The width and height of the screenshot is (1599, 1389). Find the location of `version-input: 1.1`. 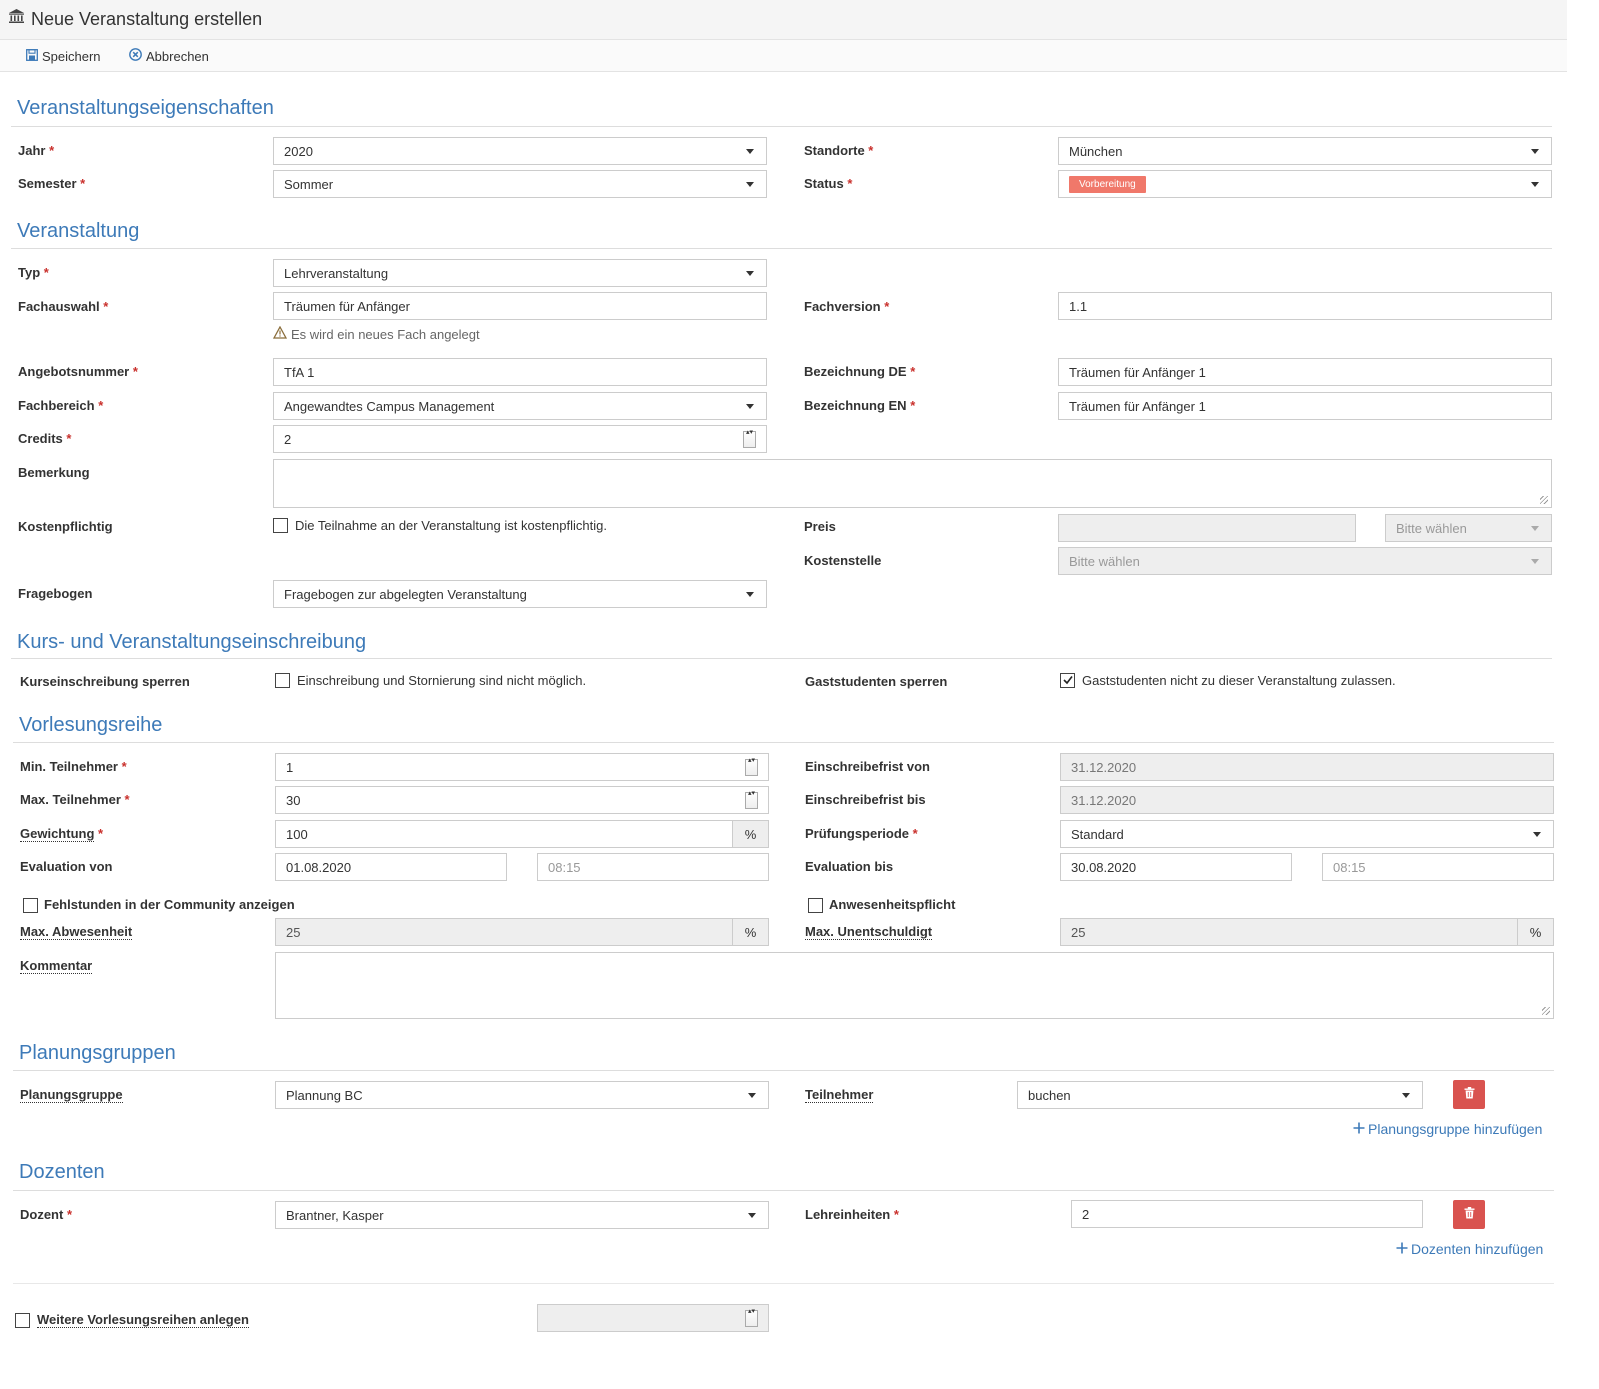

version-input: 1.1 is located at coordinates (1305, 306).